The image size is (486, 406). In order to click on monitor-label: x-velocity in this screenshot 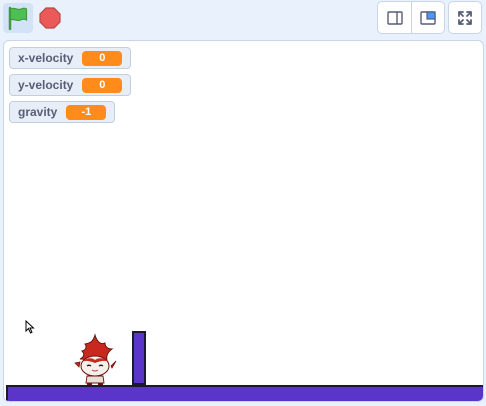, I will do `click(46, 58)`.